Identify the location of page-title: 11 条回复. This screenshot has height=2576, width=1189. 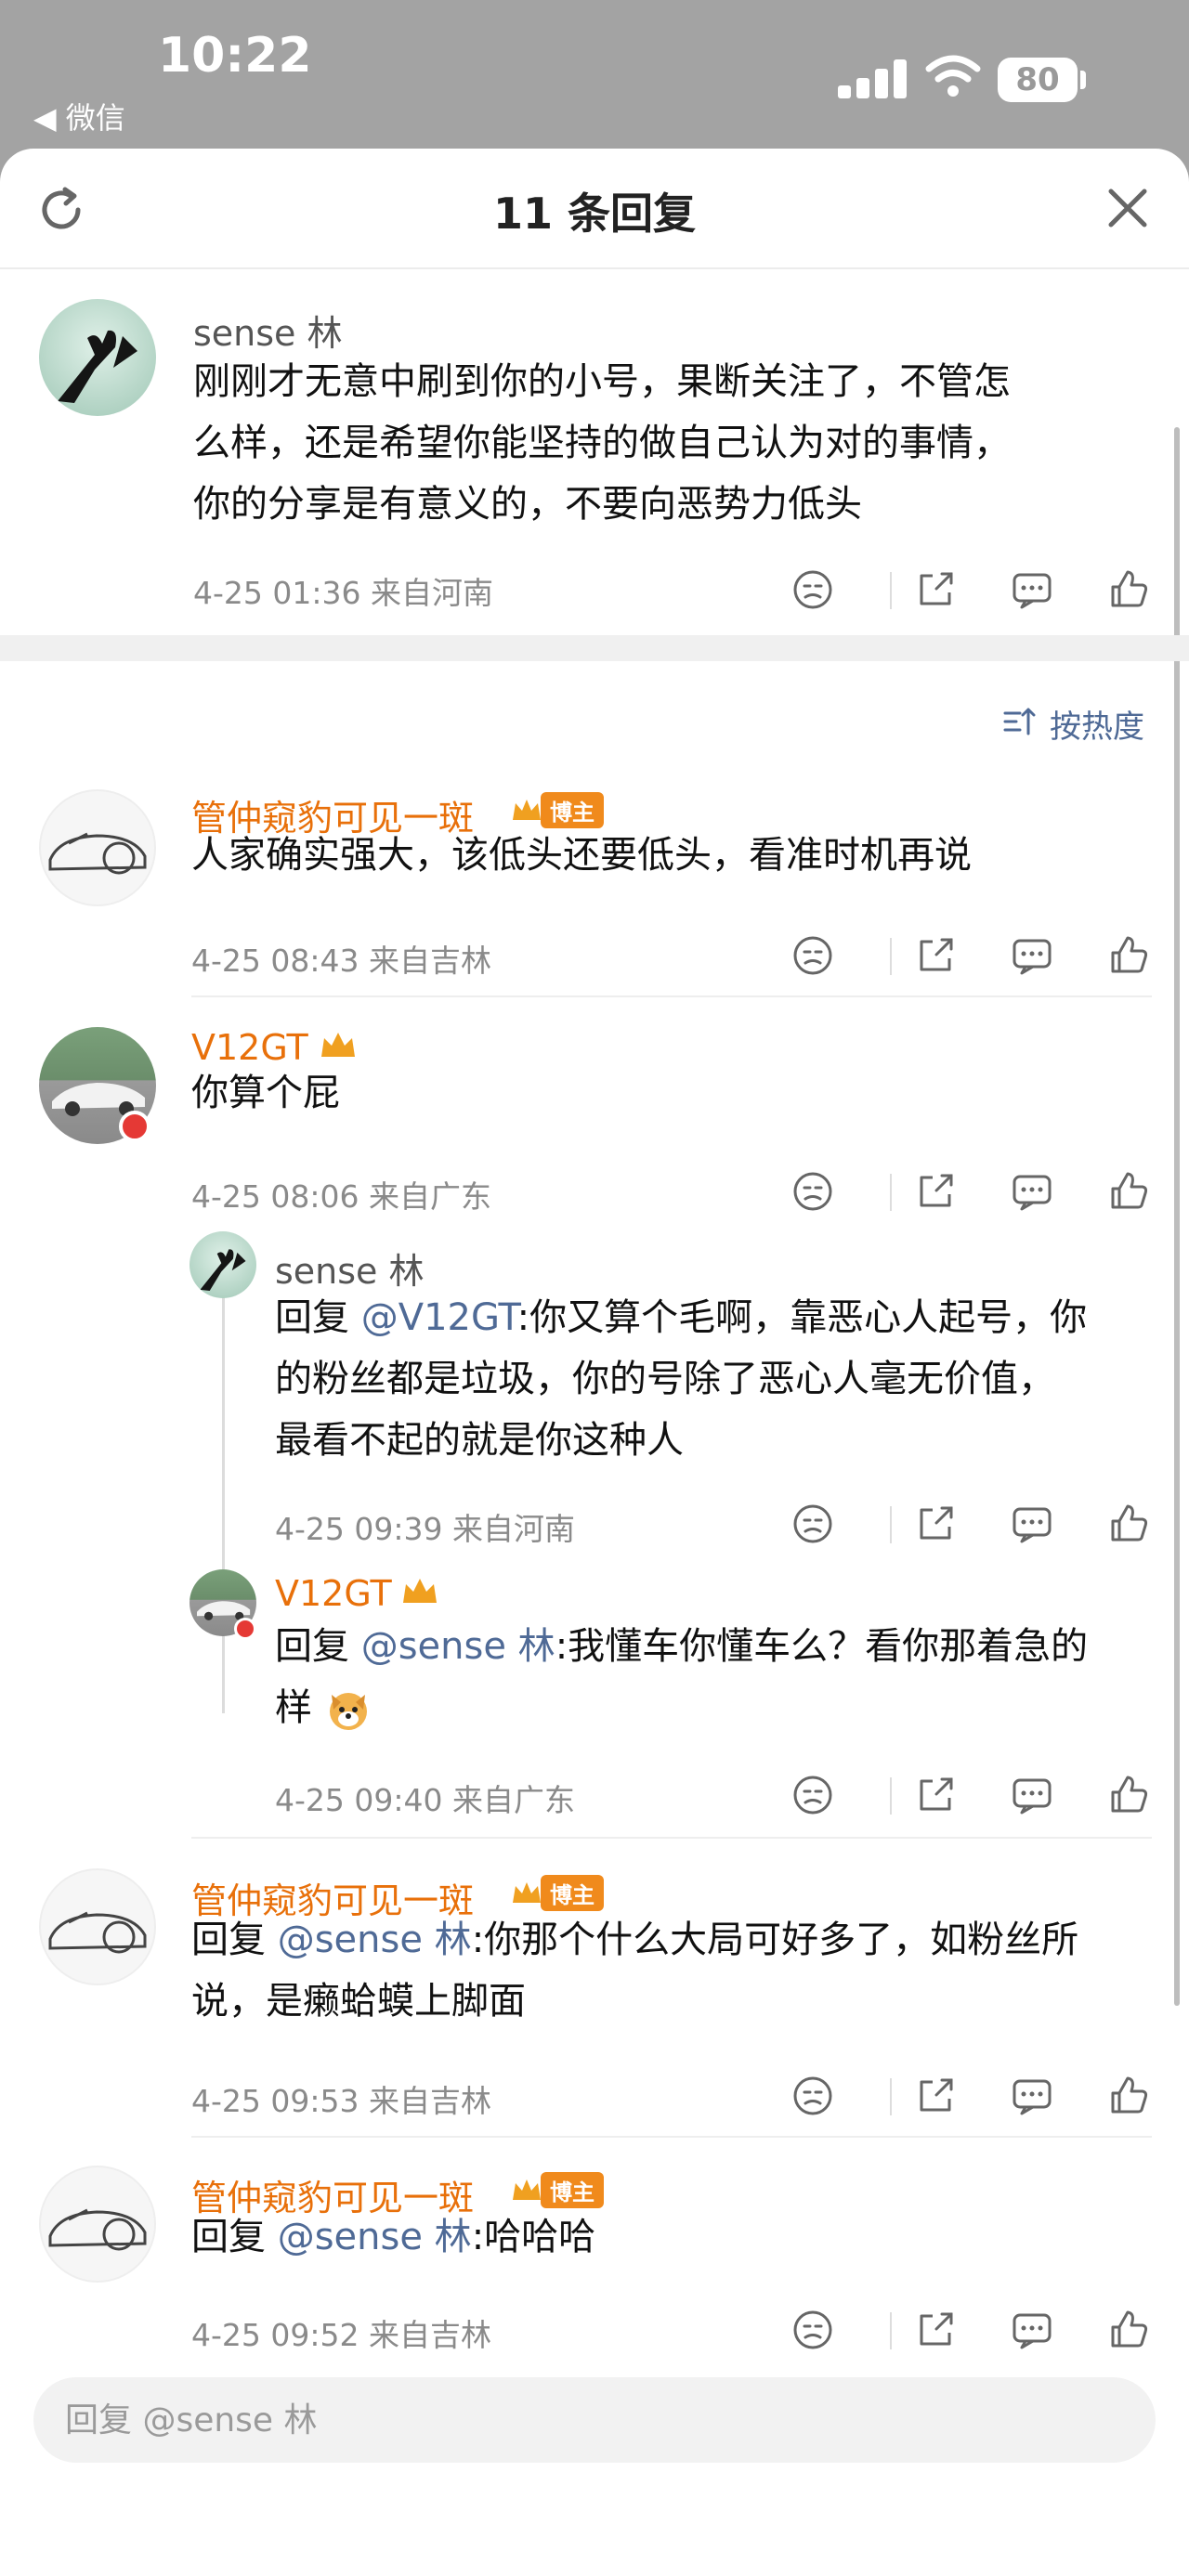
(594, 214).